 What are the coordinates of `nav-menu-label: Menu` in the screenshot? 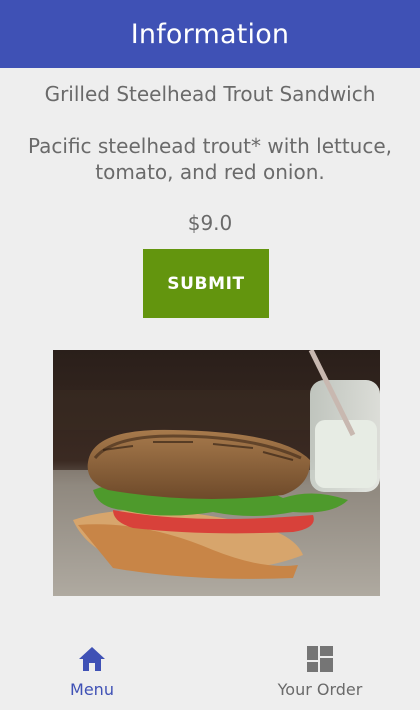 It's located at (92, 689).